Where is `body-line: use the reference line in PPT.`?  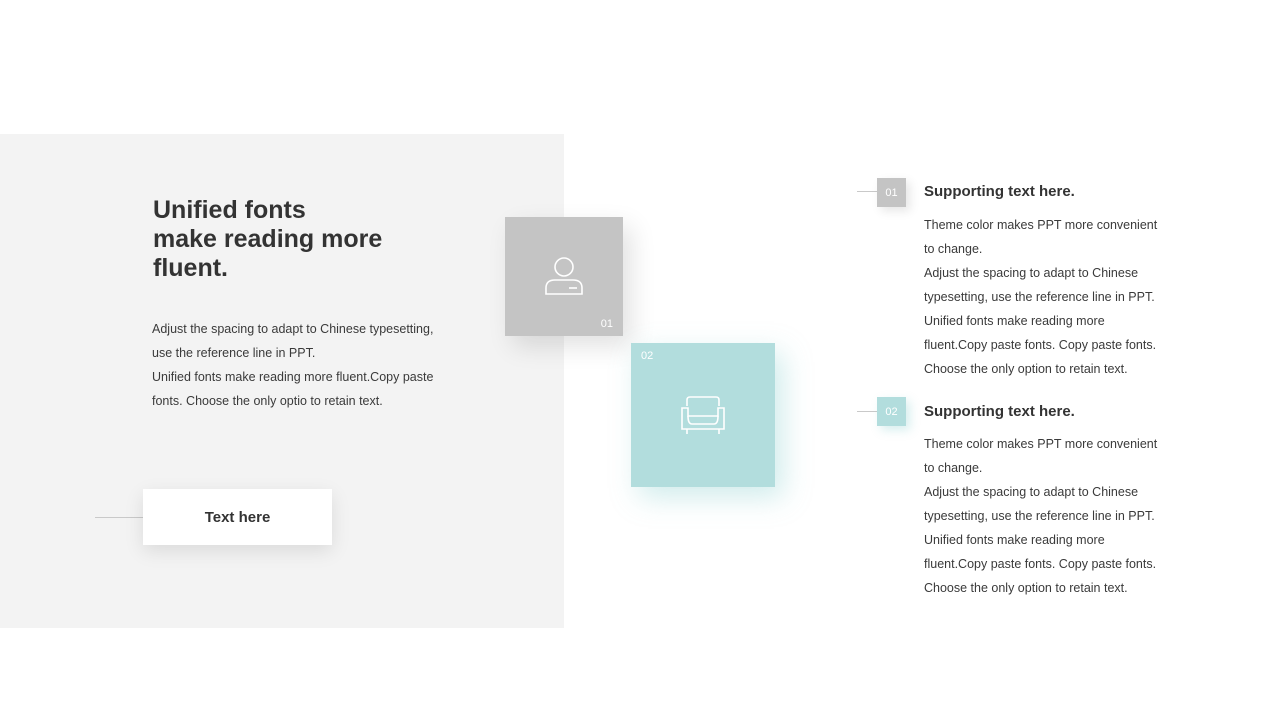
body-line: use the reference line in PPT. is located at coordinates (234, 353).